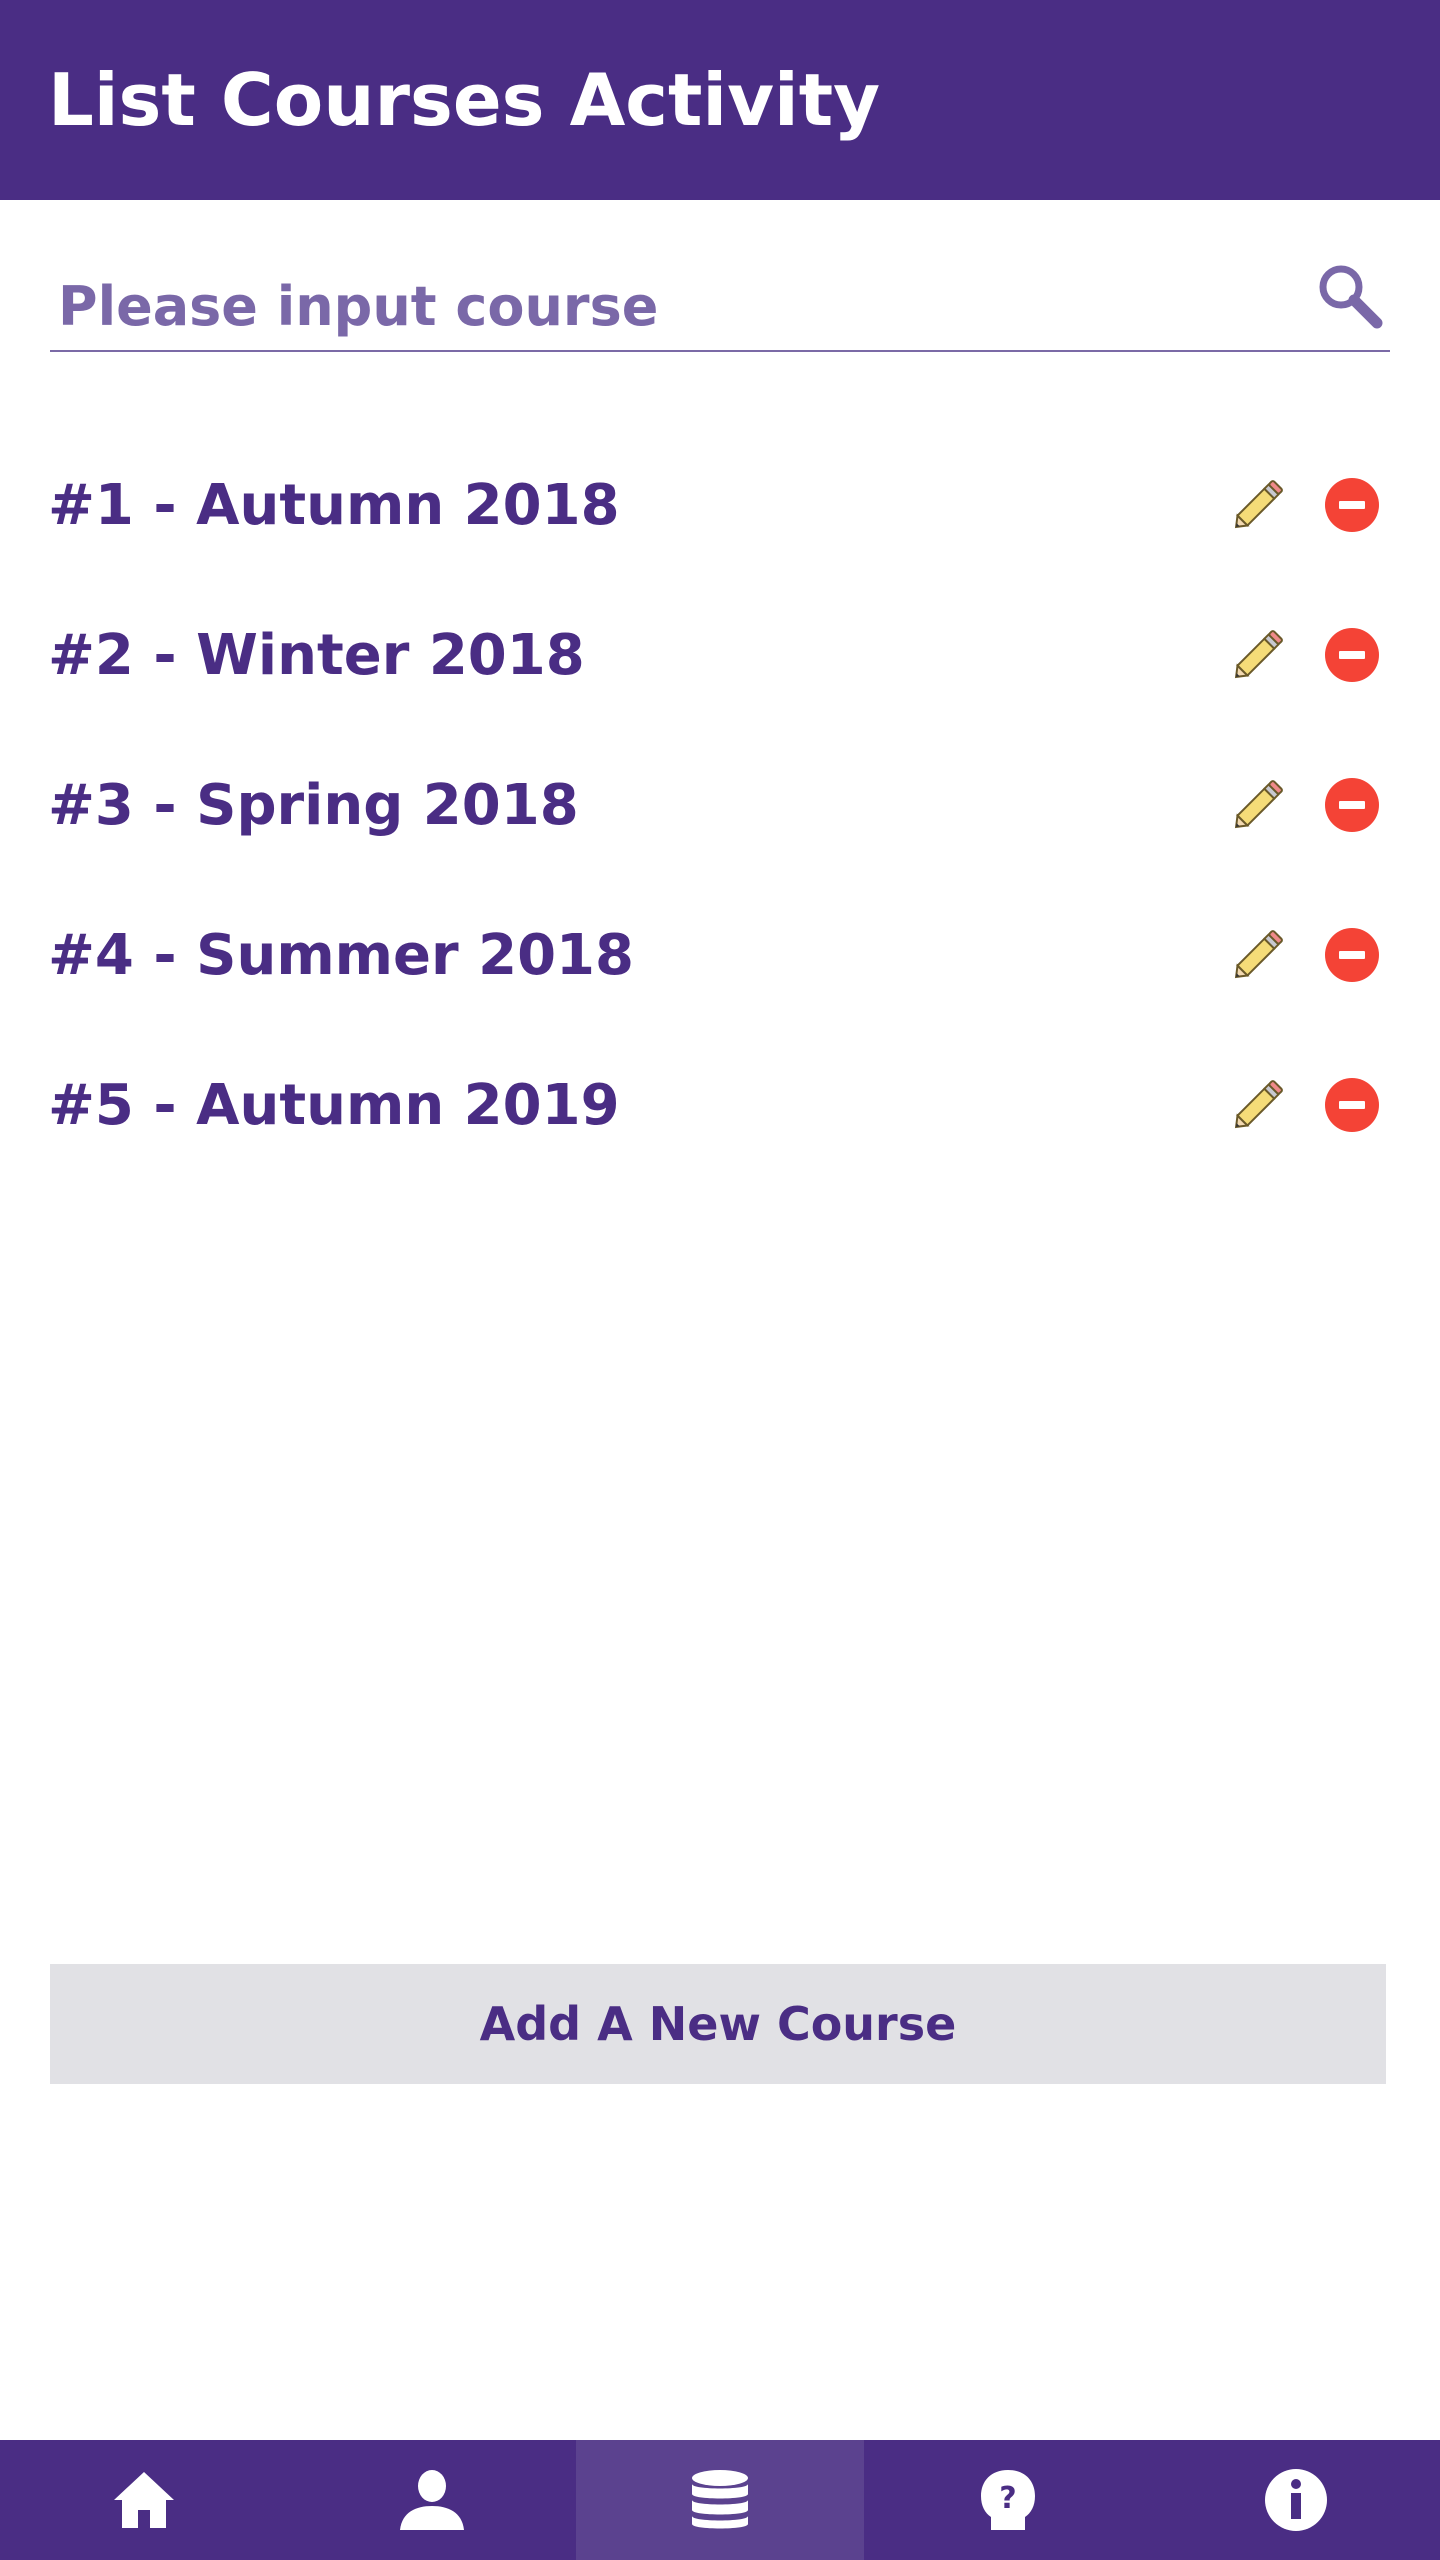 This screenshot has height=2560, width=1440. I want to click on user-icon, so click(432, 2500).